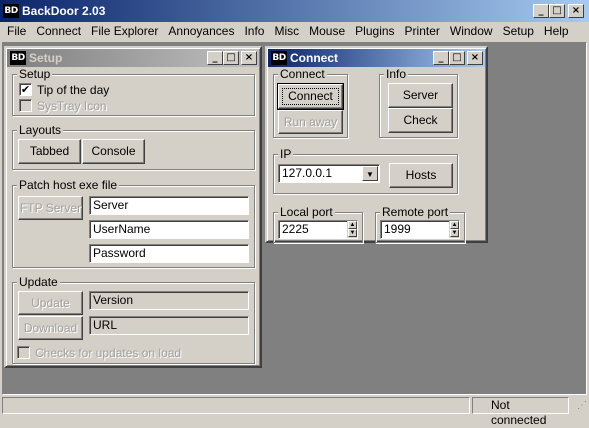 The width and height of the screenshot is (589, 428). I want to click on setup-group: Setup ✔ Tip of the day SysTray Icon, so click(133, 91).